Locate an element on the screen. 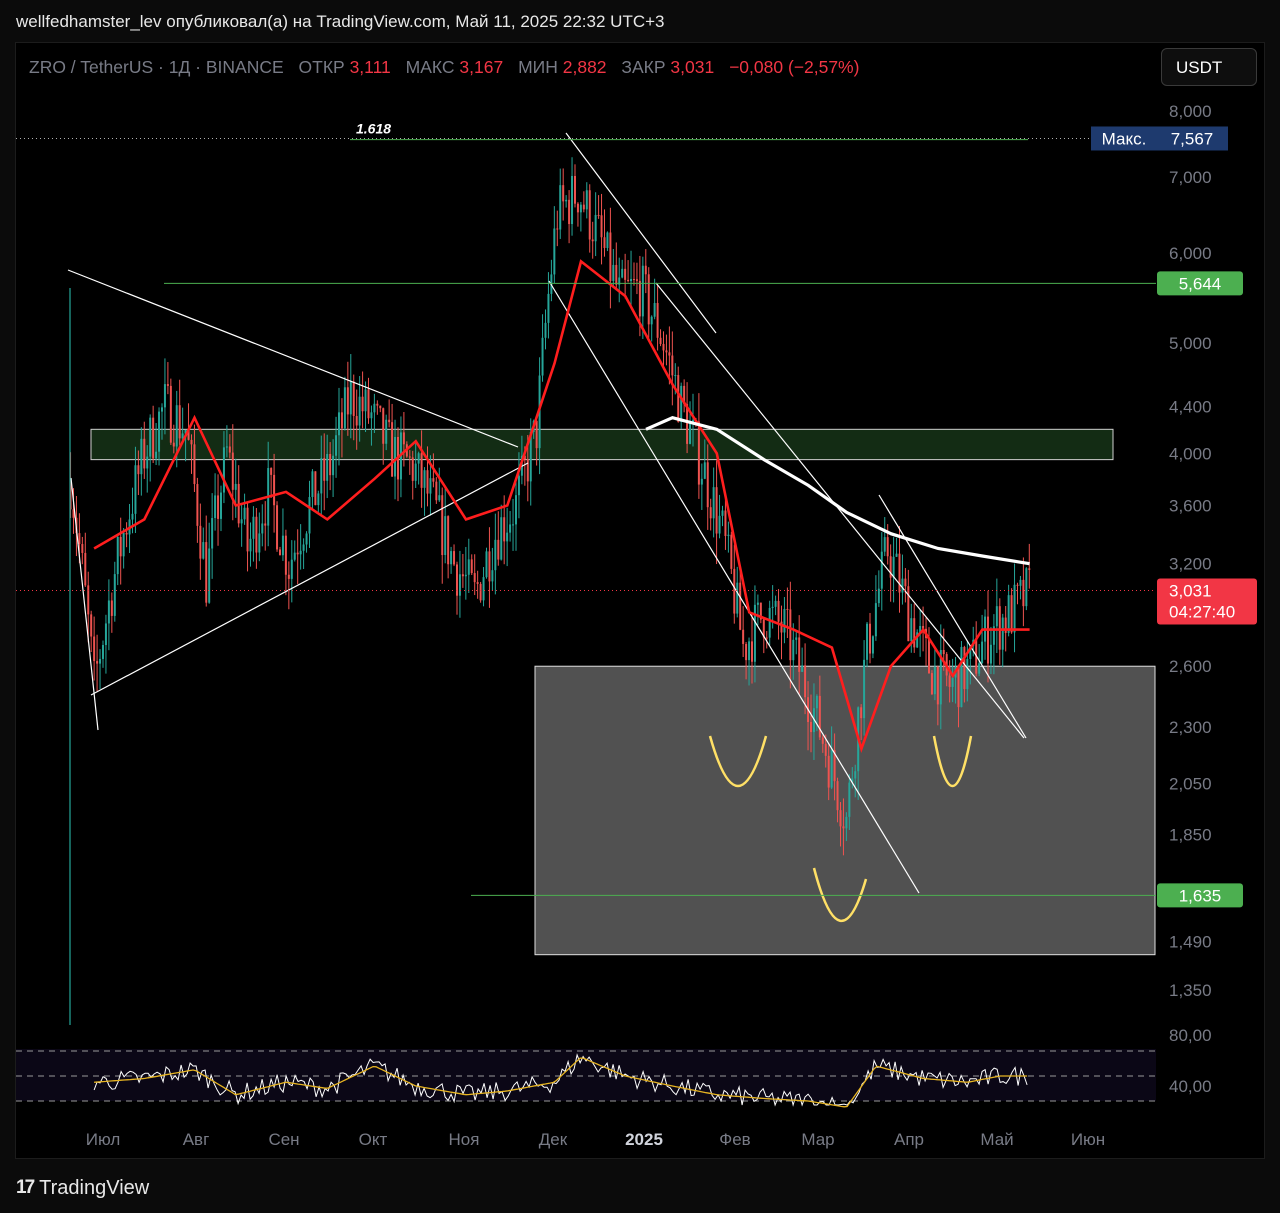  time-tick-label: Мар is located at coordinates (817, 1139).